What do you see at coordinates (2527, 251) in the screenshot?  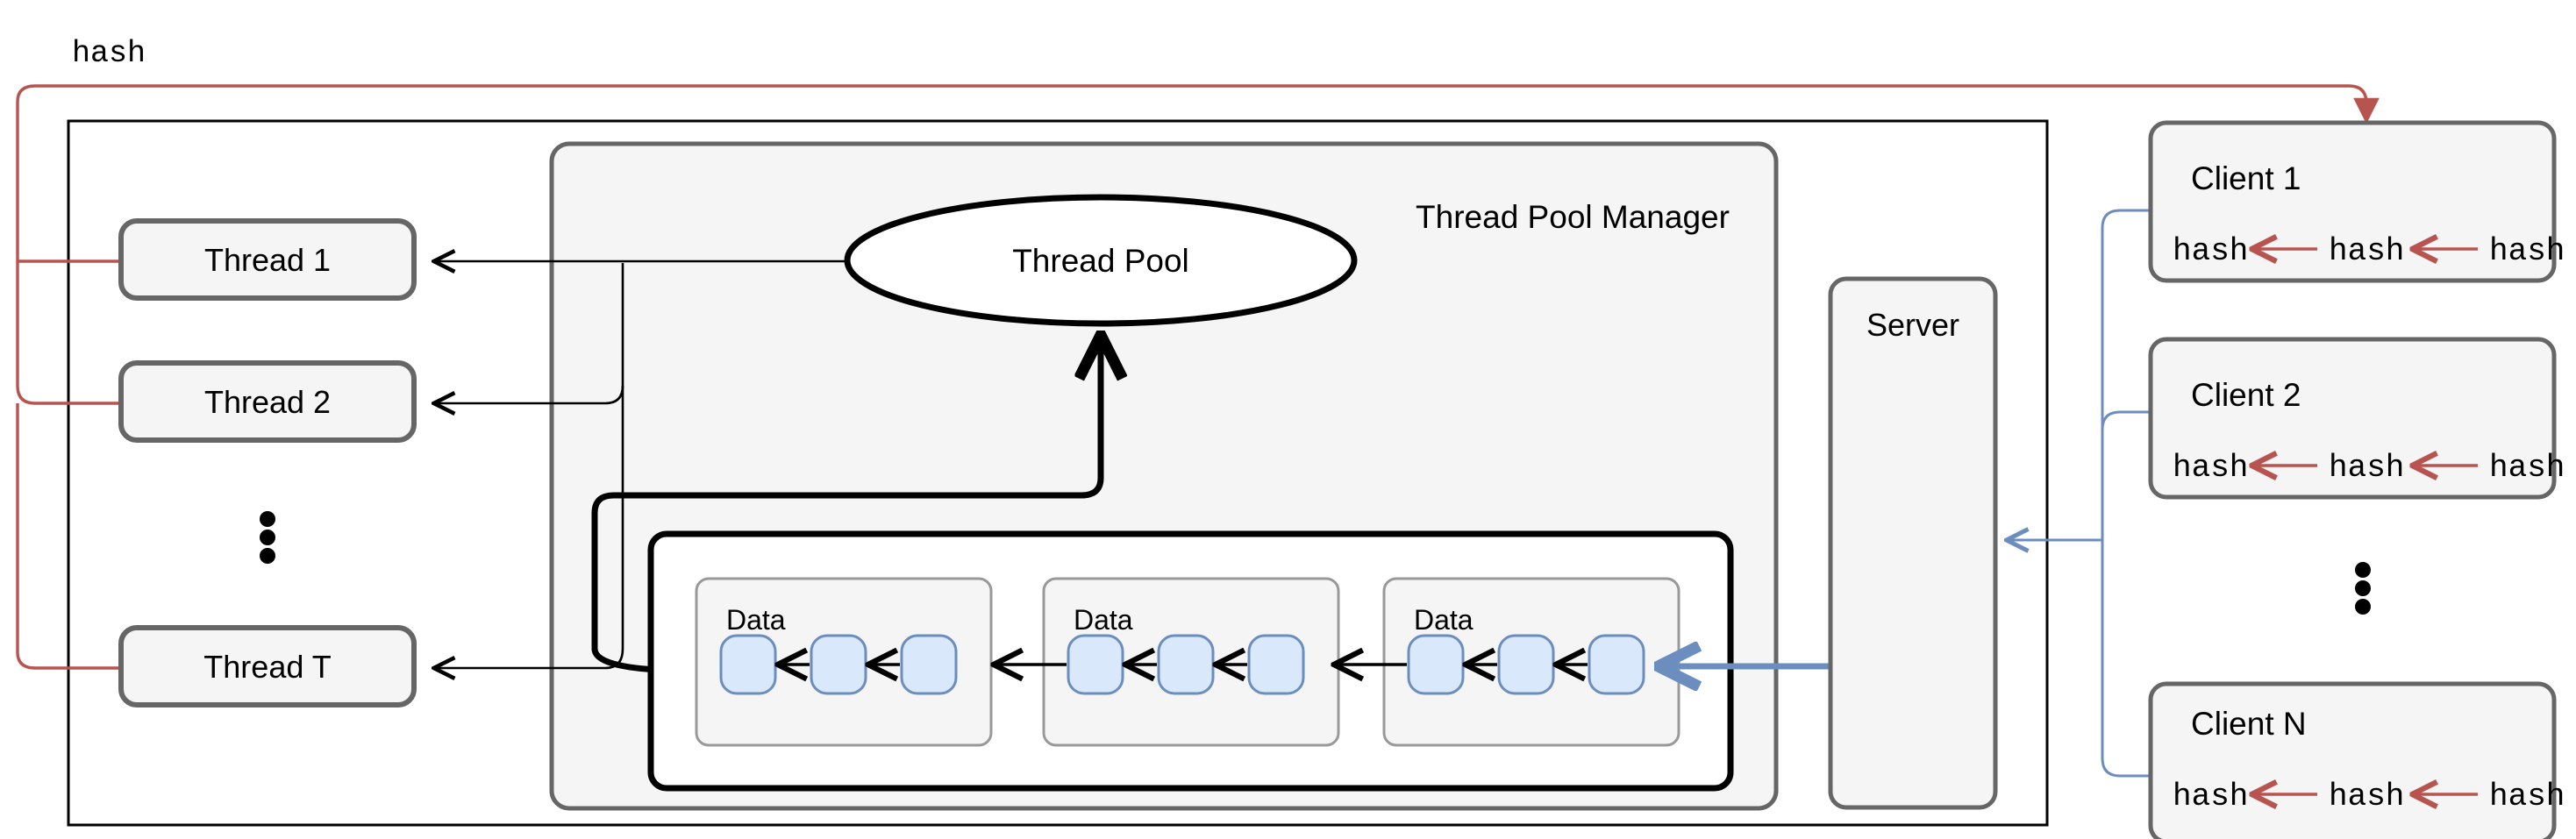 I see `client-1-hash-3: hash` at bounding box center [2527, 251].